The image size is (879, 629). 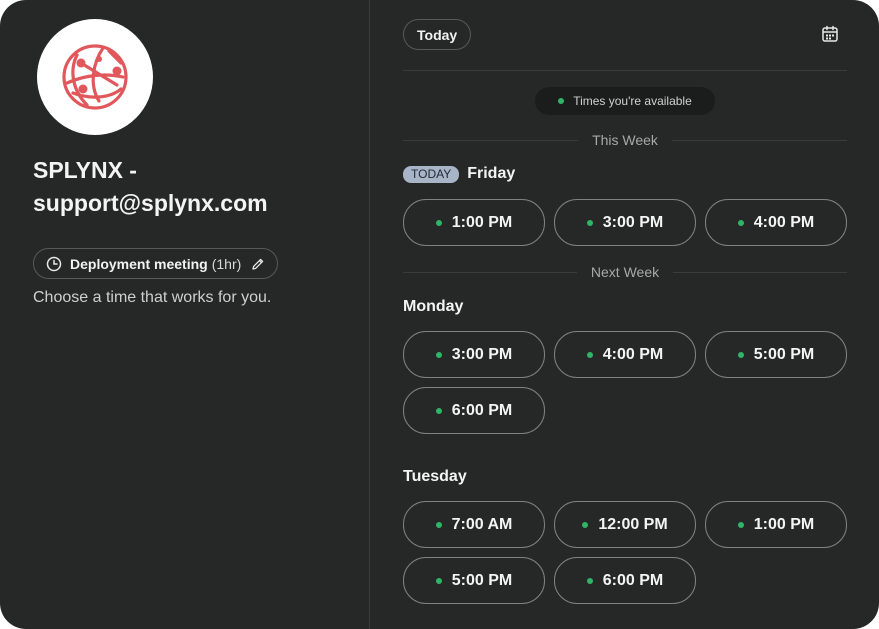 I want to click on meeting-type-pill: Deployment meeting (1hr), so click(x=156, y=263).